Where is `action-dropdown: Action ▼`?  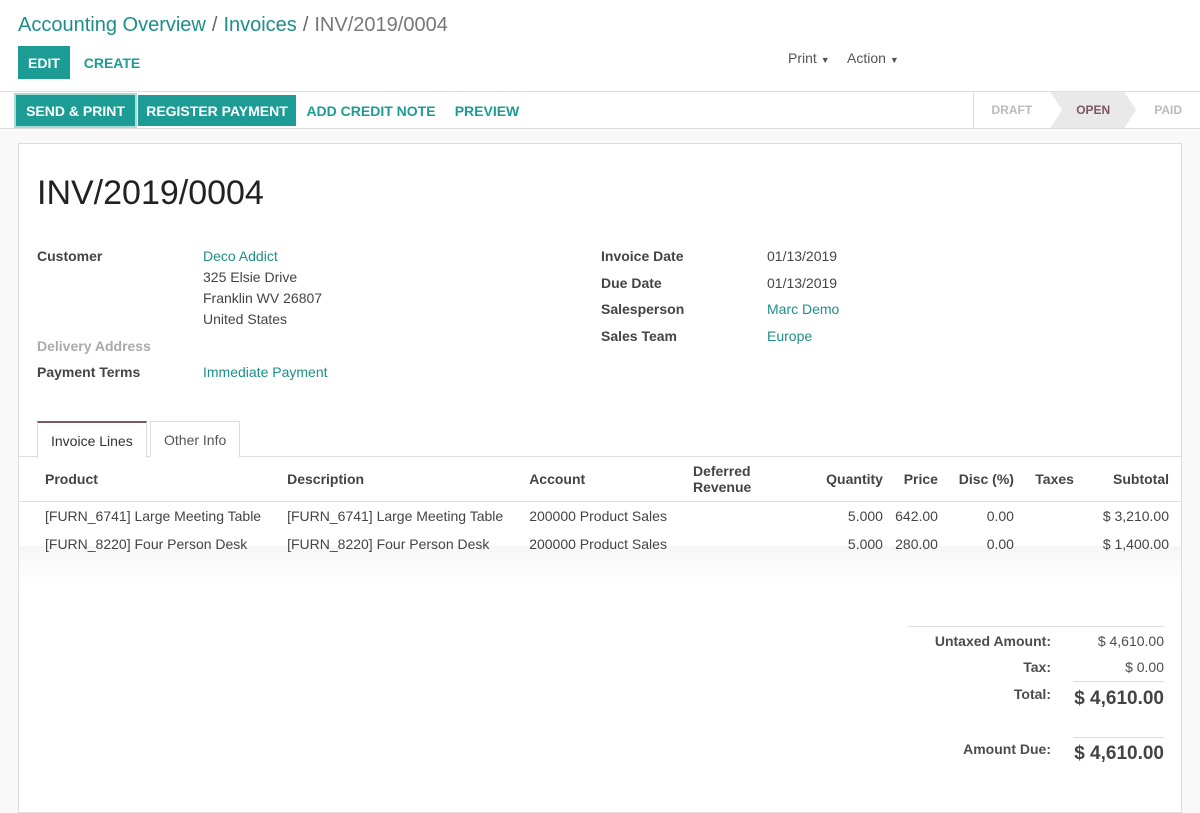
action-dropdown: Action ▼ is located at coordinates (873, 58).